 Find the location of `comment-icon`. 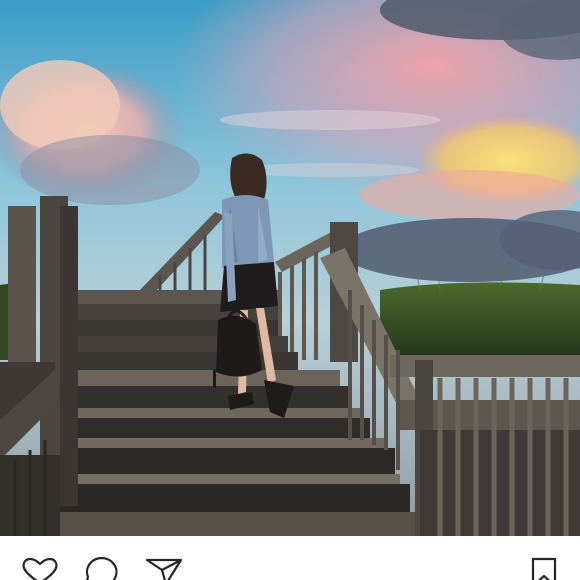

comment-icon is located at coordinates (101, 568).